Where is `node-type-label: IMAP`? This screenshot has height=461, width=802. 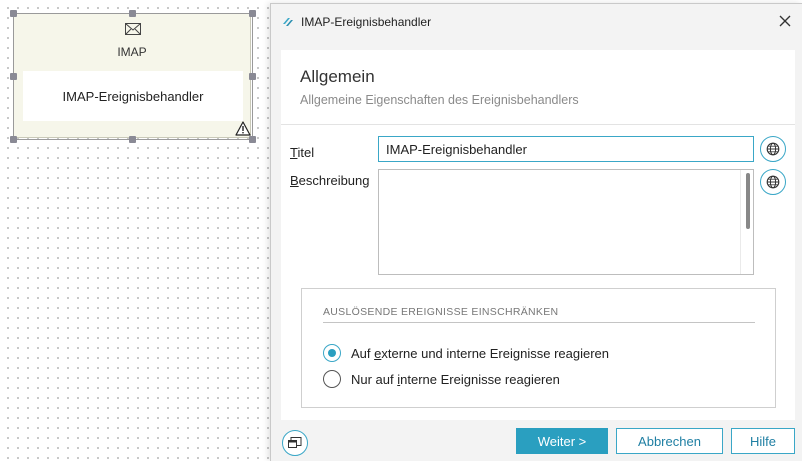
node-type-label: IMAP is located at coordinates (132, 52).